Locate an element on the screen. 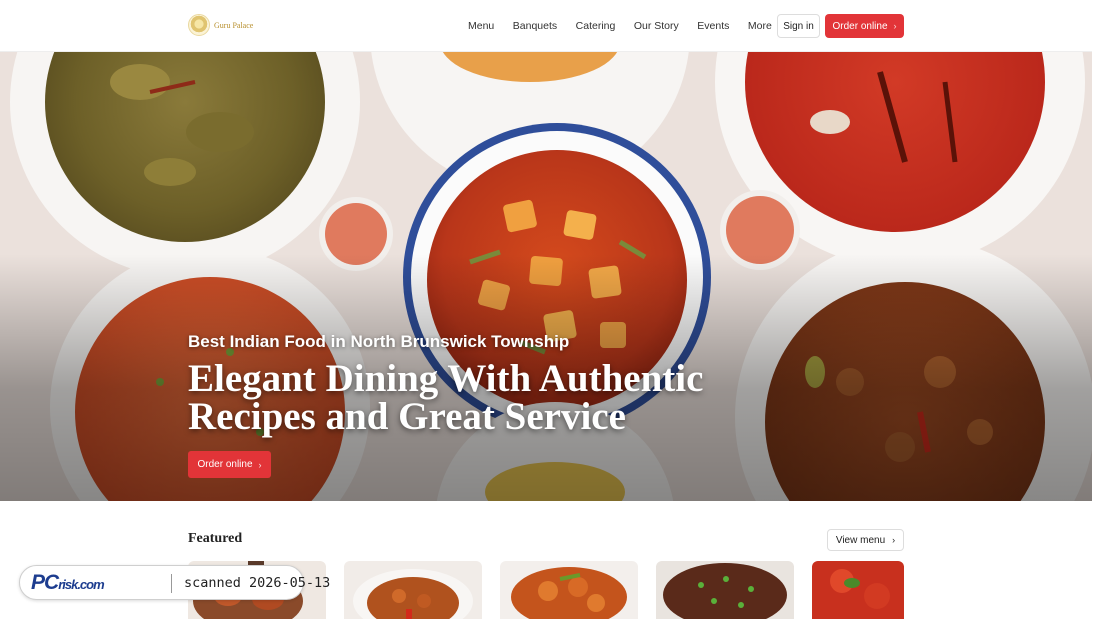  nav-item-banquets: Banquets is located at coordinates (535, 26).